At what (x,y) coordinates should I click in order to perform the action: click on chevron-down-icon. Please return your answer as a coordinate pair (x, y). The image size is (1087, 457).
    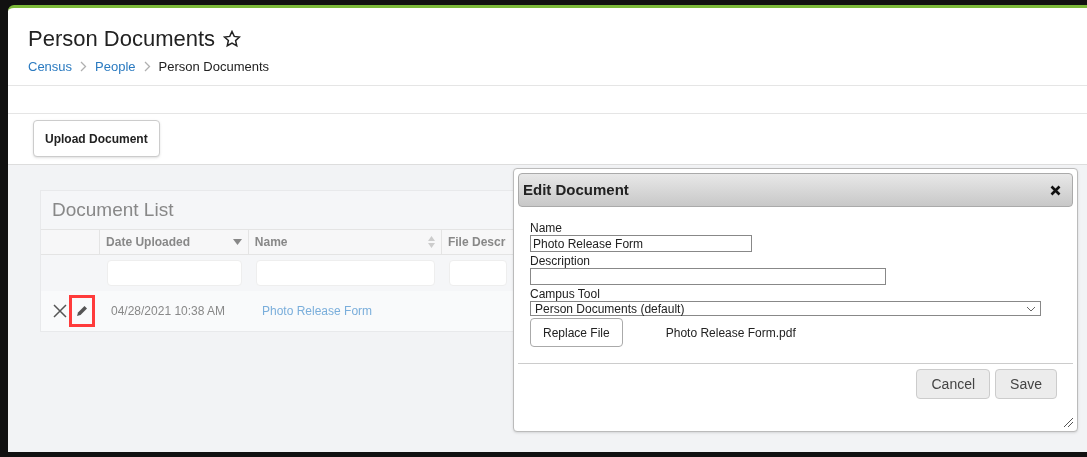
    Looking at the image, I should click on (1031, 308).